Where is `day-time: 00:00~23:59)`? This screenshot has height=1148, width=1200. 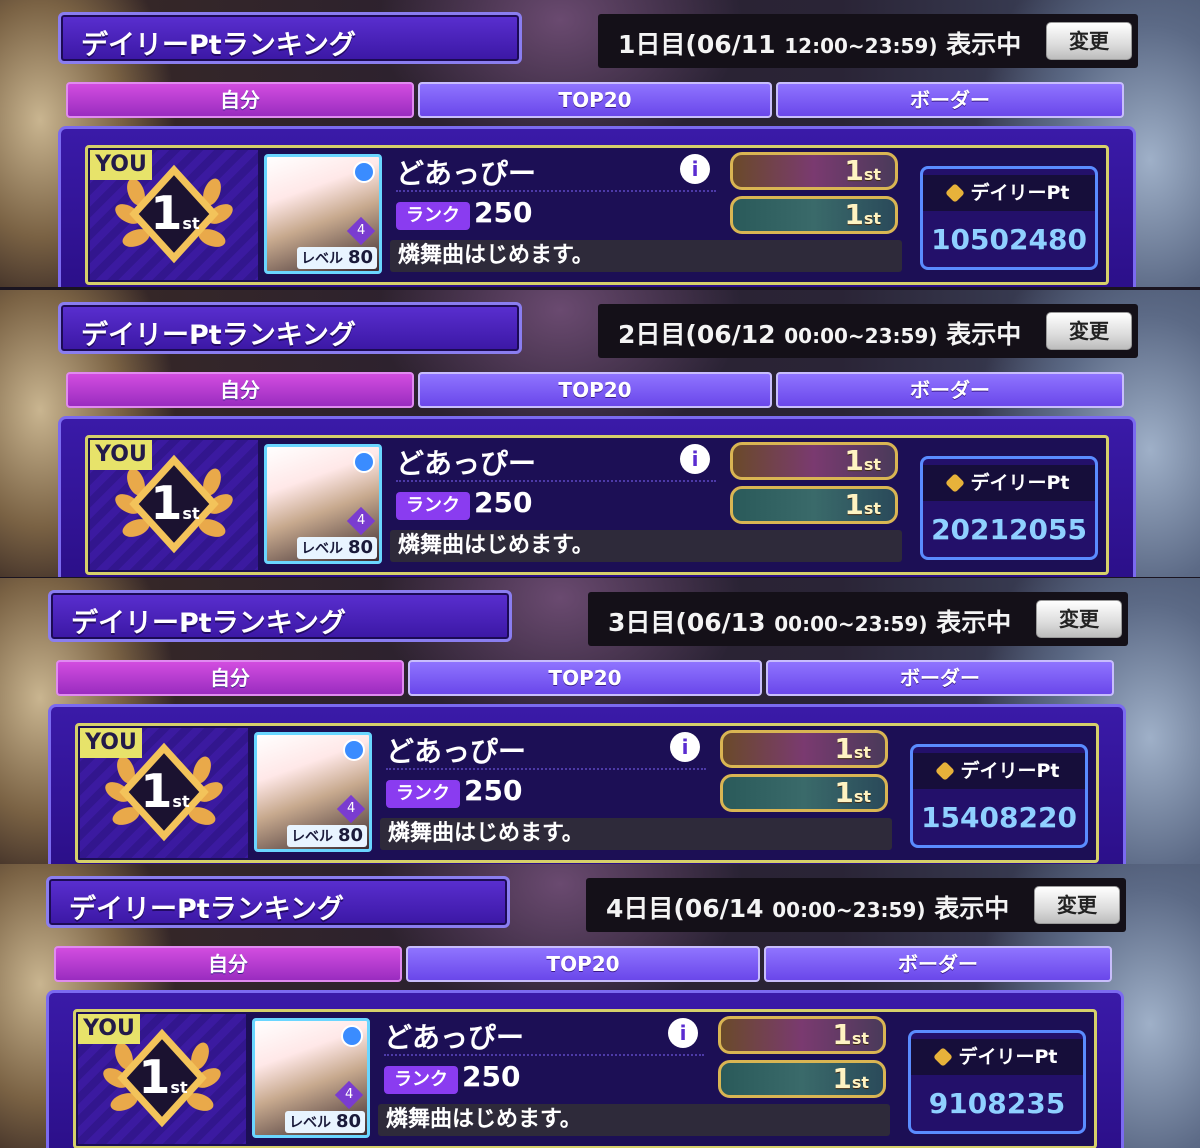
day-time: 00:00~23:59) is located at coordinates (861, 336).